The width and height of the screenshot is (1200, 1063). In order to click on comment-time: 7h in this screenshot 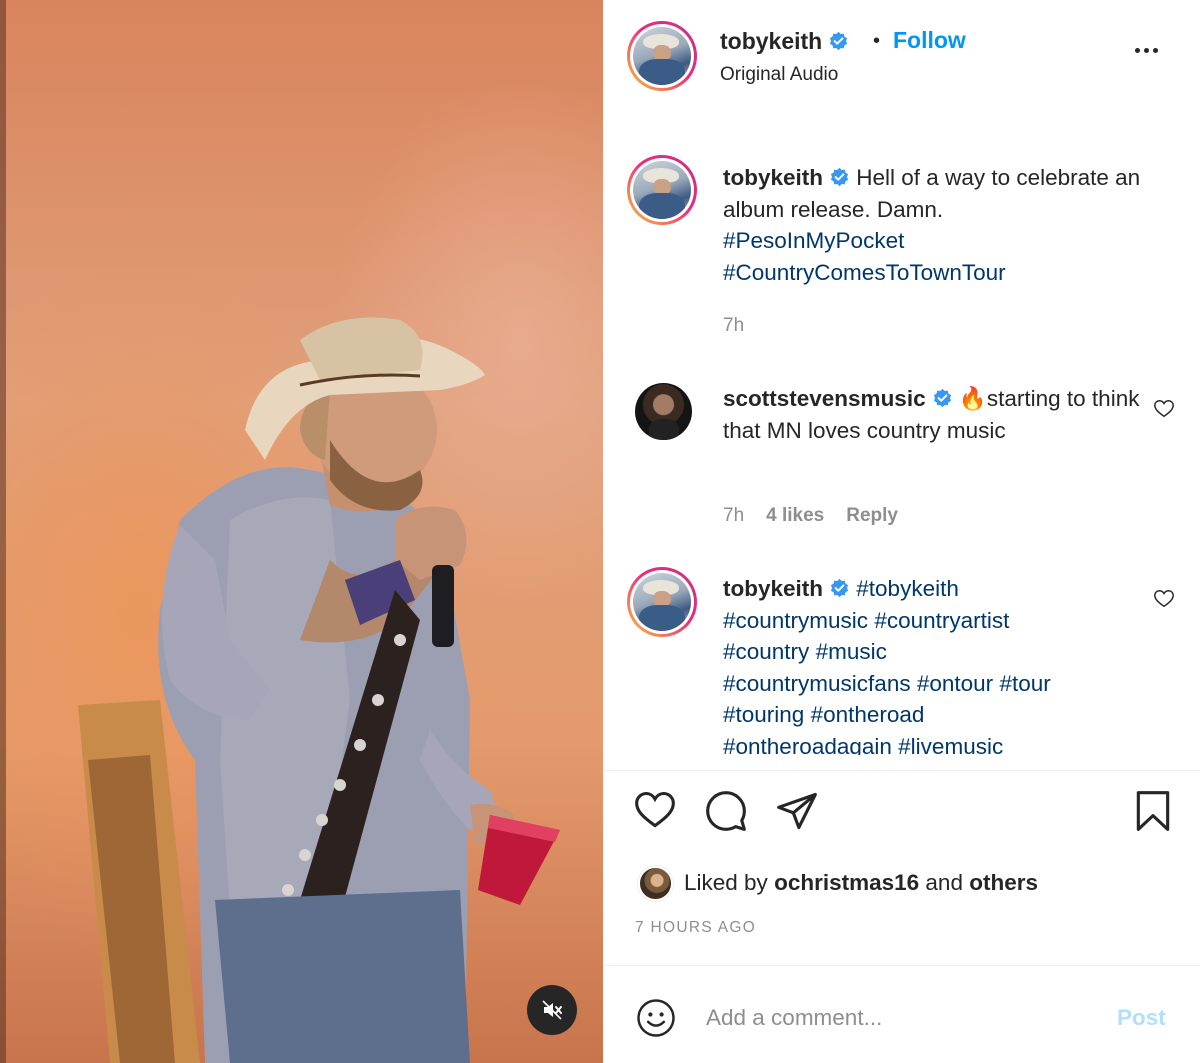, I will do `click(733, 515)`.